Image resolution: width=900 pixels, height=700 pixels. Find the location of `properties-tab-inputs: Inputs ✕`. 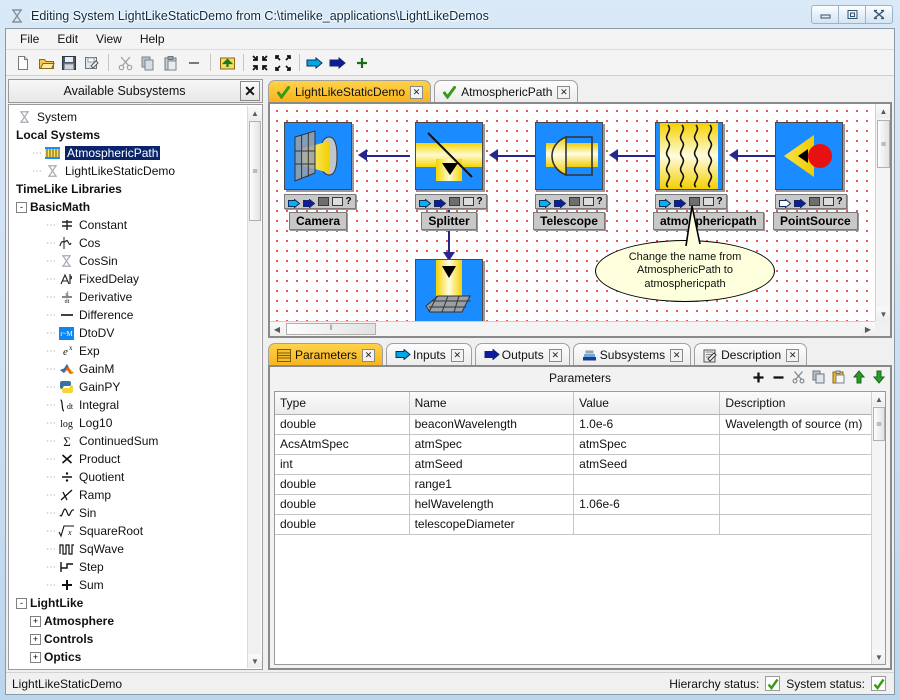

properties-tab-inputs: Inputs ✕ is located at coordinates (429, 354).